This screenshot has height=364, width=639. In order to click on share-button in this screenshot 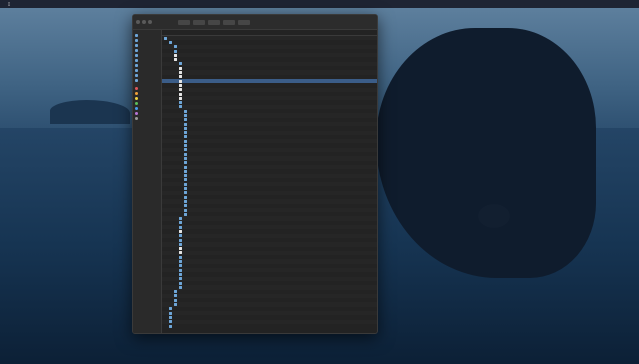, I will do `click(244, 22)`.